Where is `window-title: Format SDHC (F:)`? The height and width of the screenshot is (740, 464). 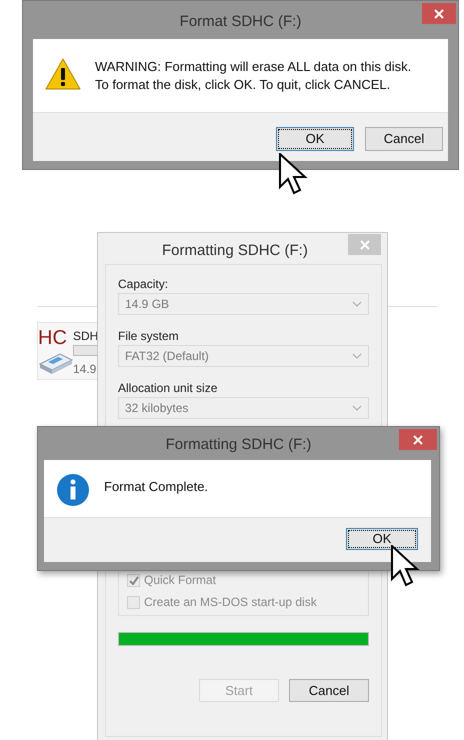
window-title: Format SDHC (F:) is located at coordinates (241, 22).